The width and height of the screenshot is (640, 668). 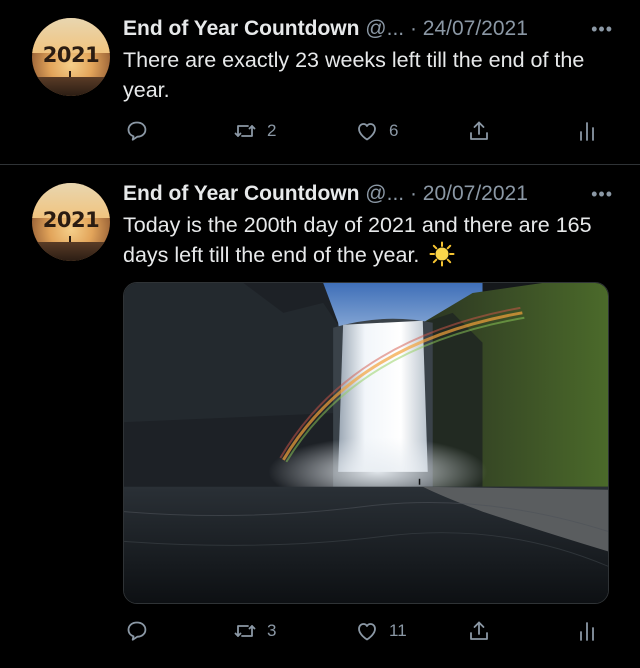 I want to click on sun-emoji-icon, so click(x=442, y=254).